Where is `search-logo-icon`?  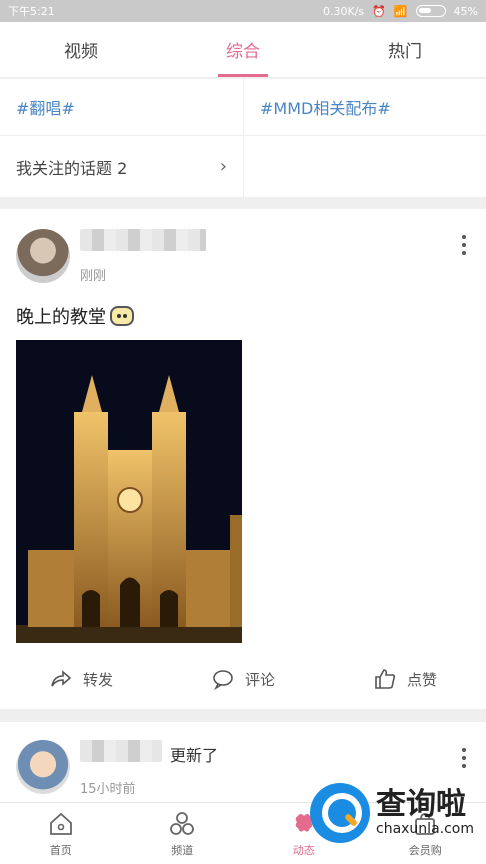 search-logo-icon is located at coordinates (340, 813).